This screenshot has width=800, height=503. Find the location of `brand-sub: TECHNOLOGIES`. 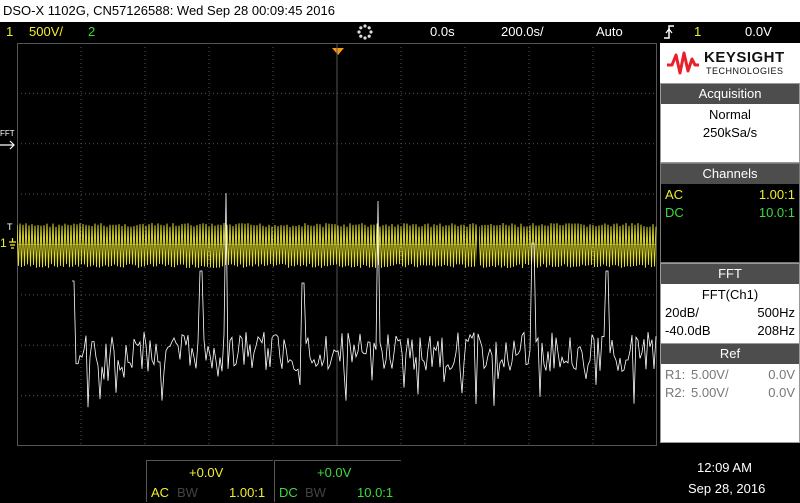

brand-sub: TECHNOLOGIES is located at coordinates (745, 71).